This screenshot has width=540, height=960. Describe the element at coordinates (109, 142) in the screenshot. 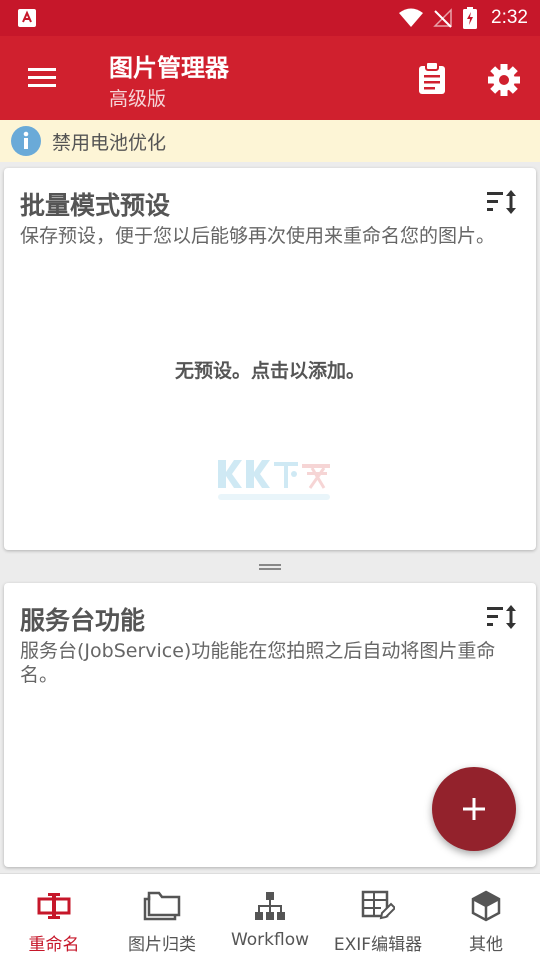

I see `banner-text: 禁用电池优化` at that location.